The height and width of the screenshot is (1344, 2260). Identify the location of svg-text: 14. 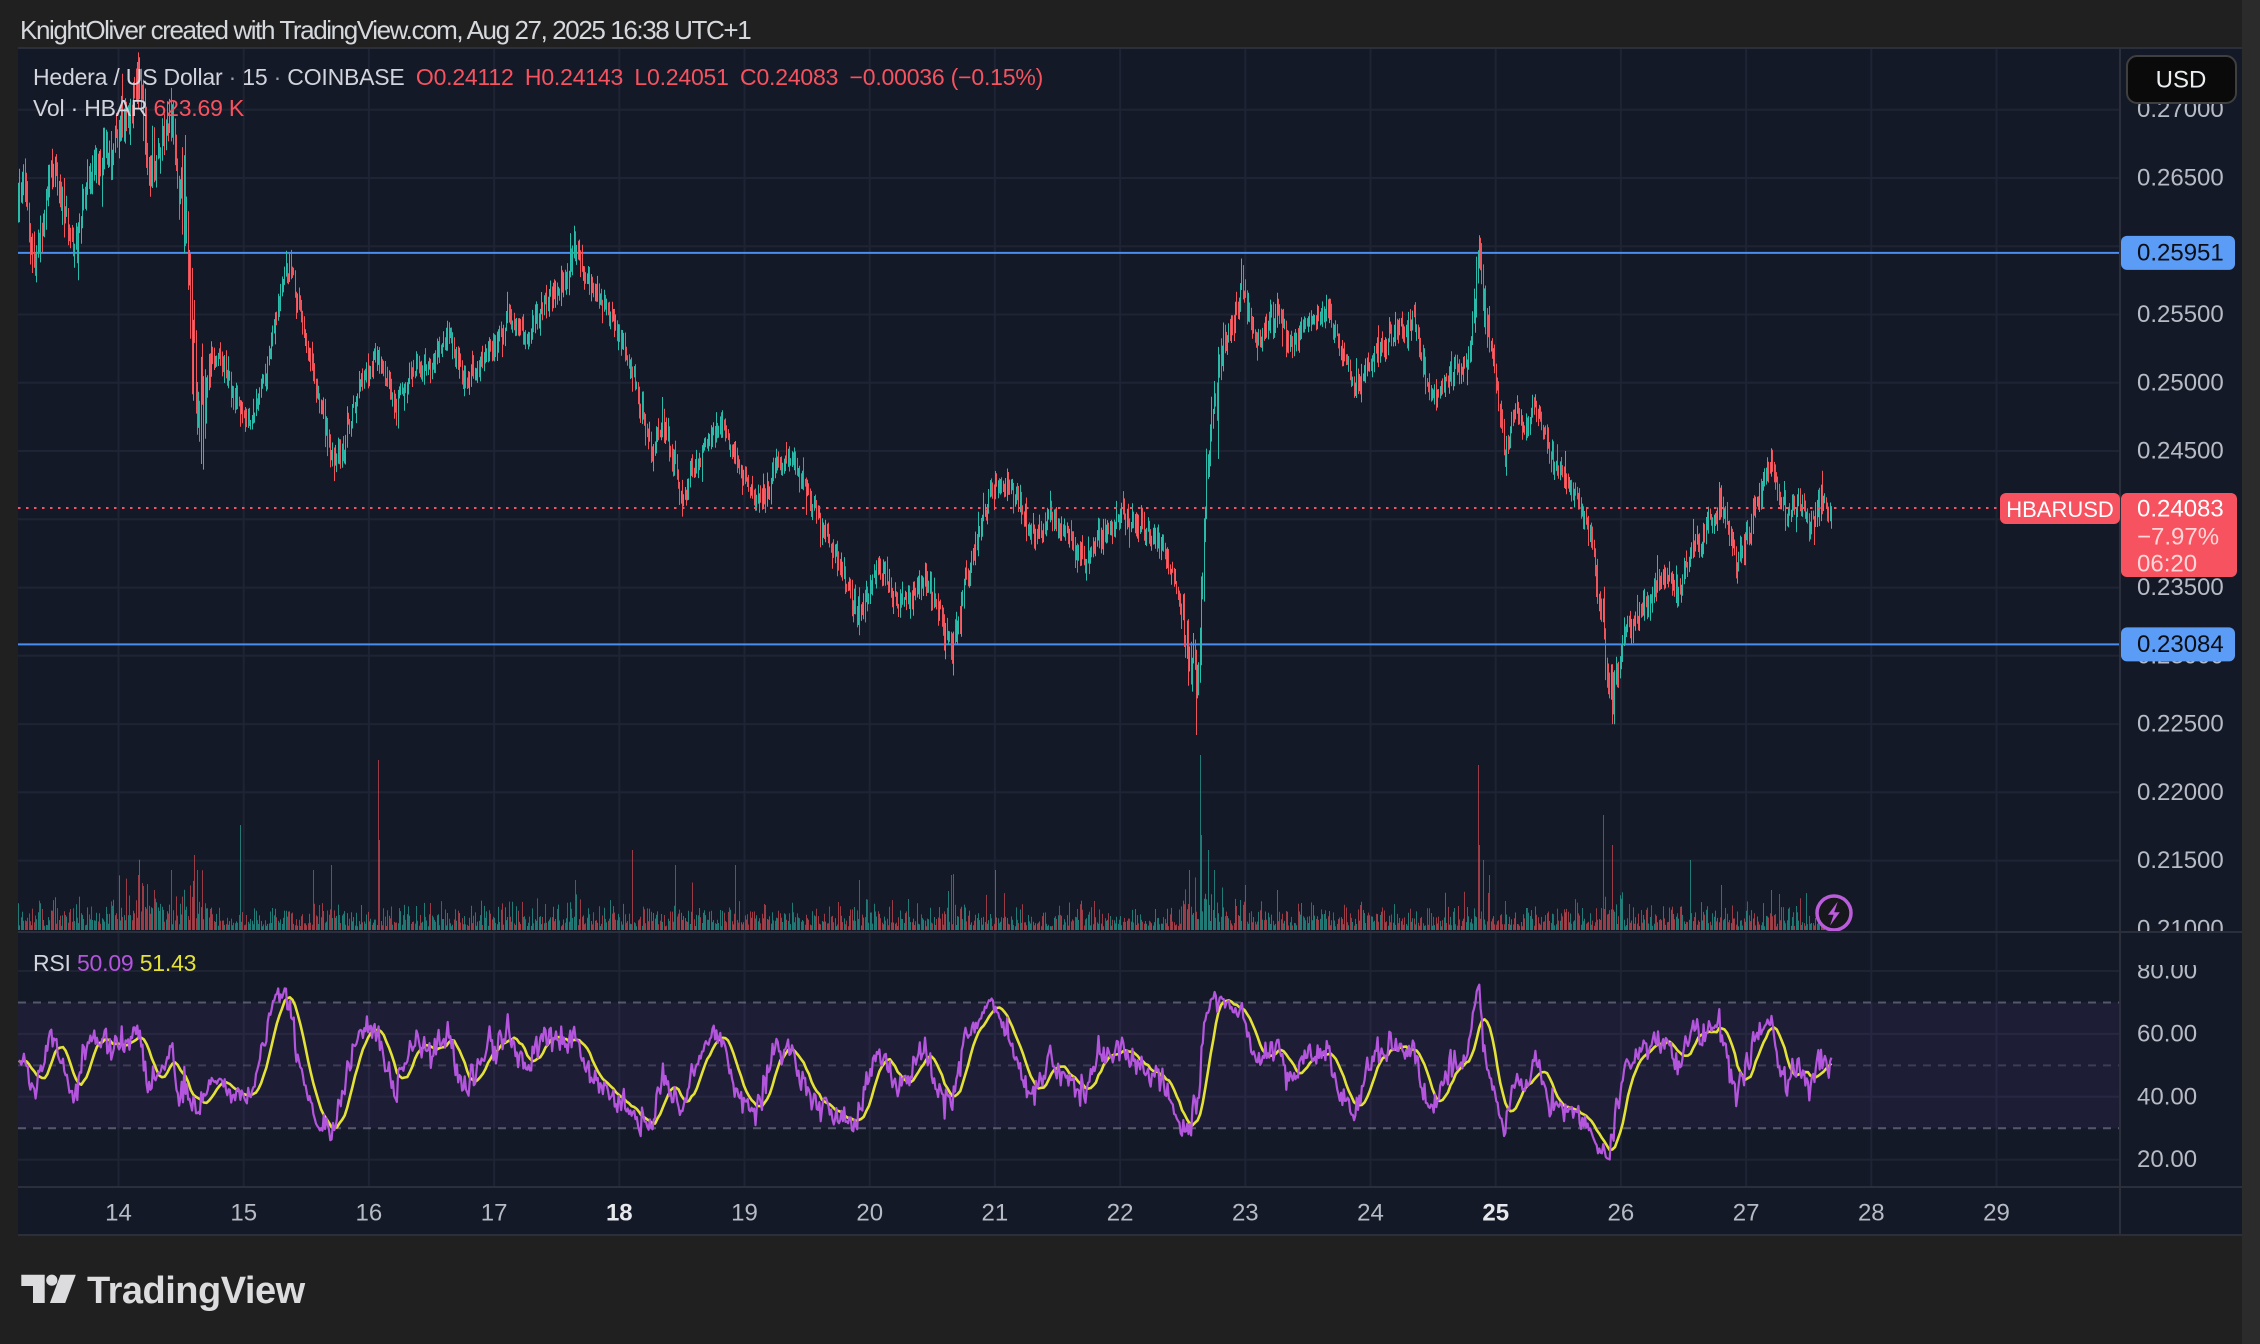
(118, 1213).